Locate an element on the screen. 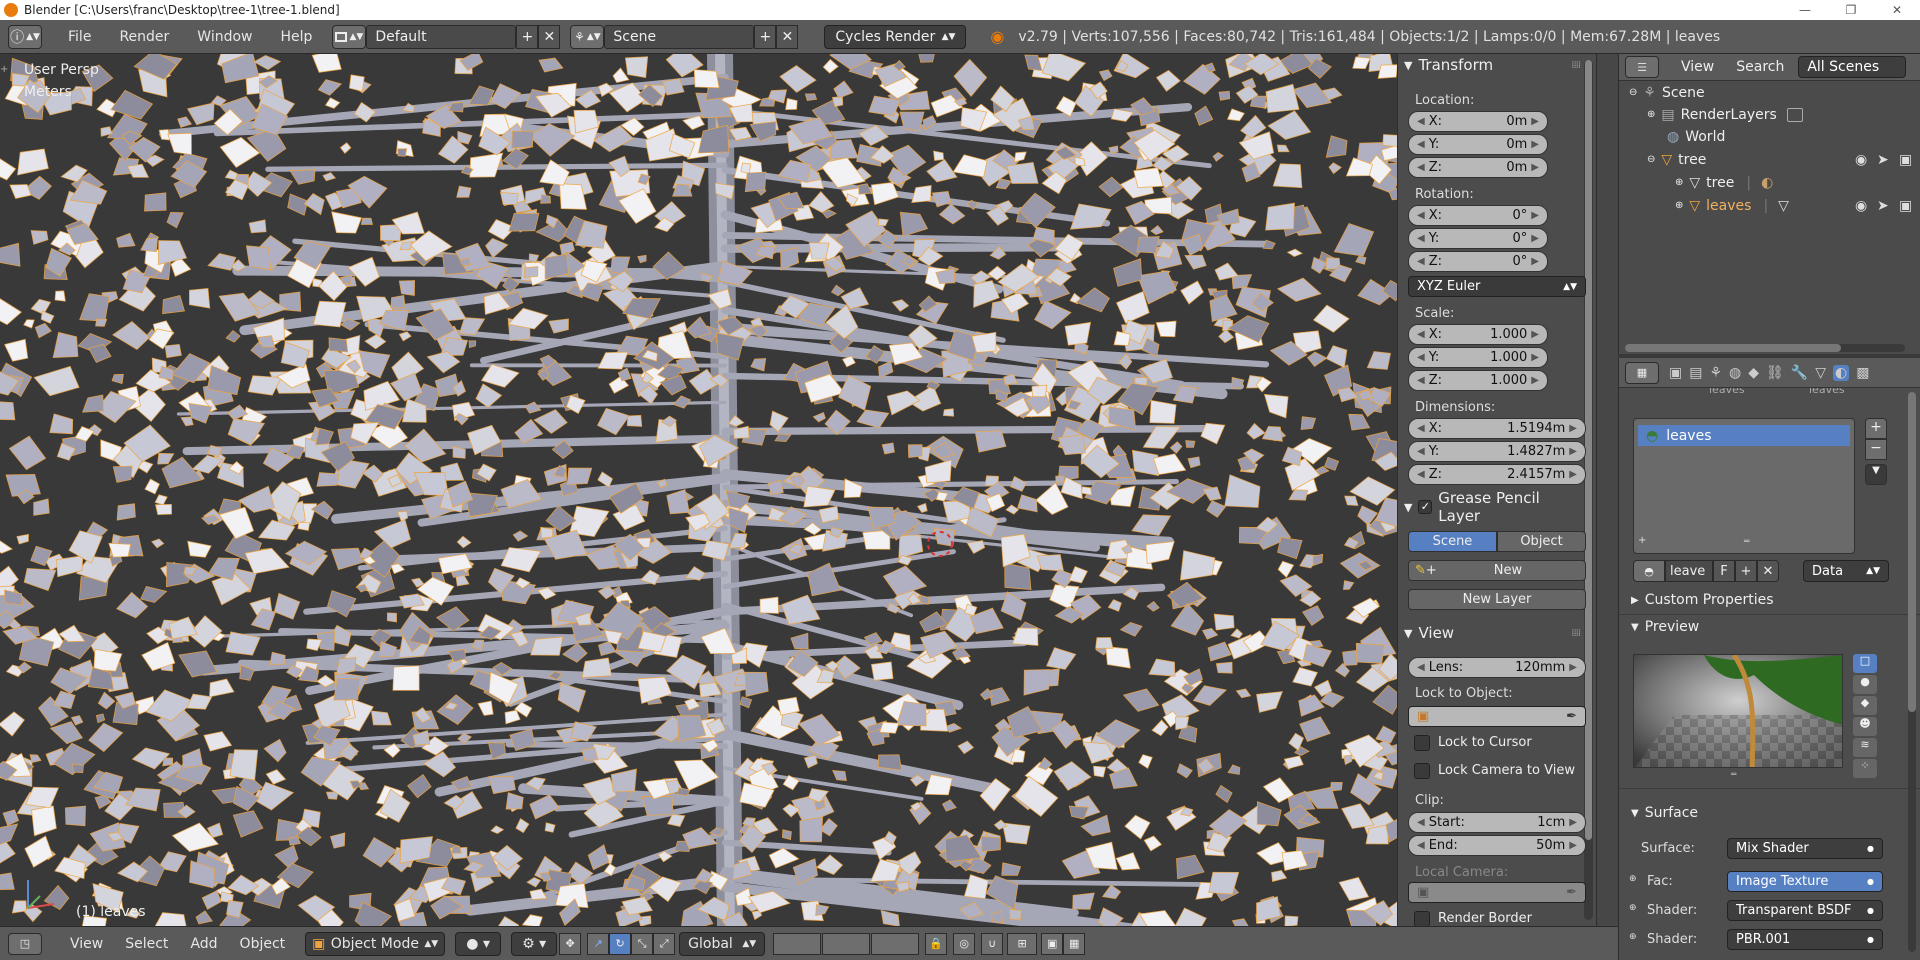 This screenshot has height=960, width=1920. eye-icon: ◉ is located at coordinates (1861, 206).